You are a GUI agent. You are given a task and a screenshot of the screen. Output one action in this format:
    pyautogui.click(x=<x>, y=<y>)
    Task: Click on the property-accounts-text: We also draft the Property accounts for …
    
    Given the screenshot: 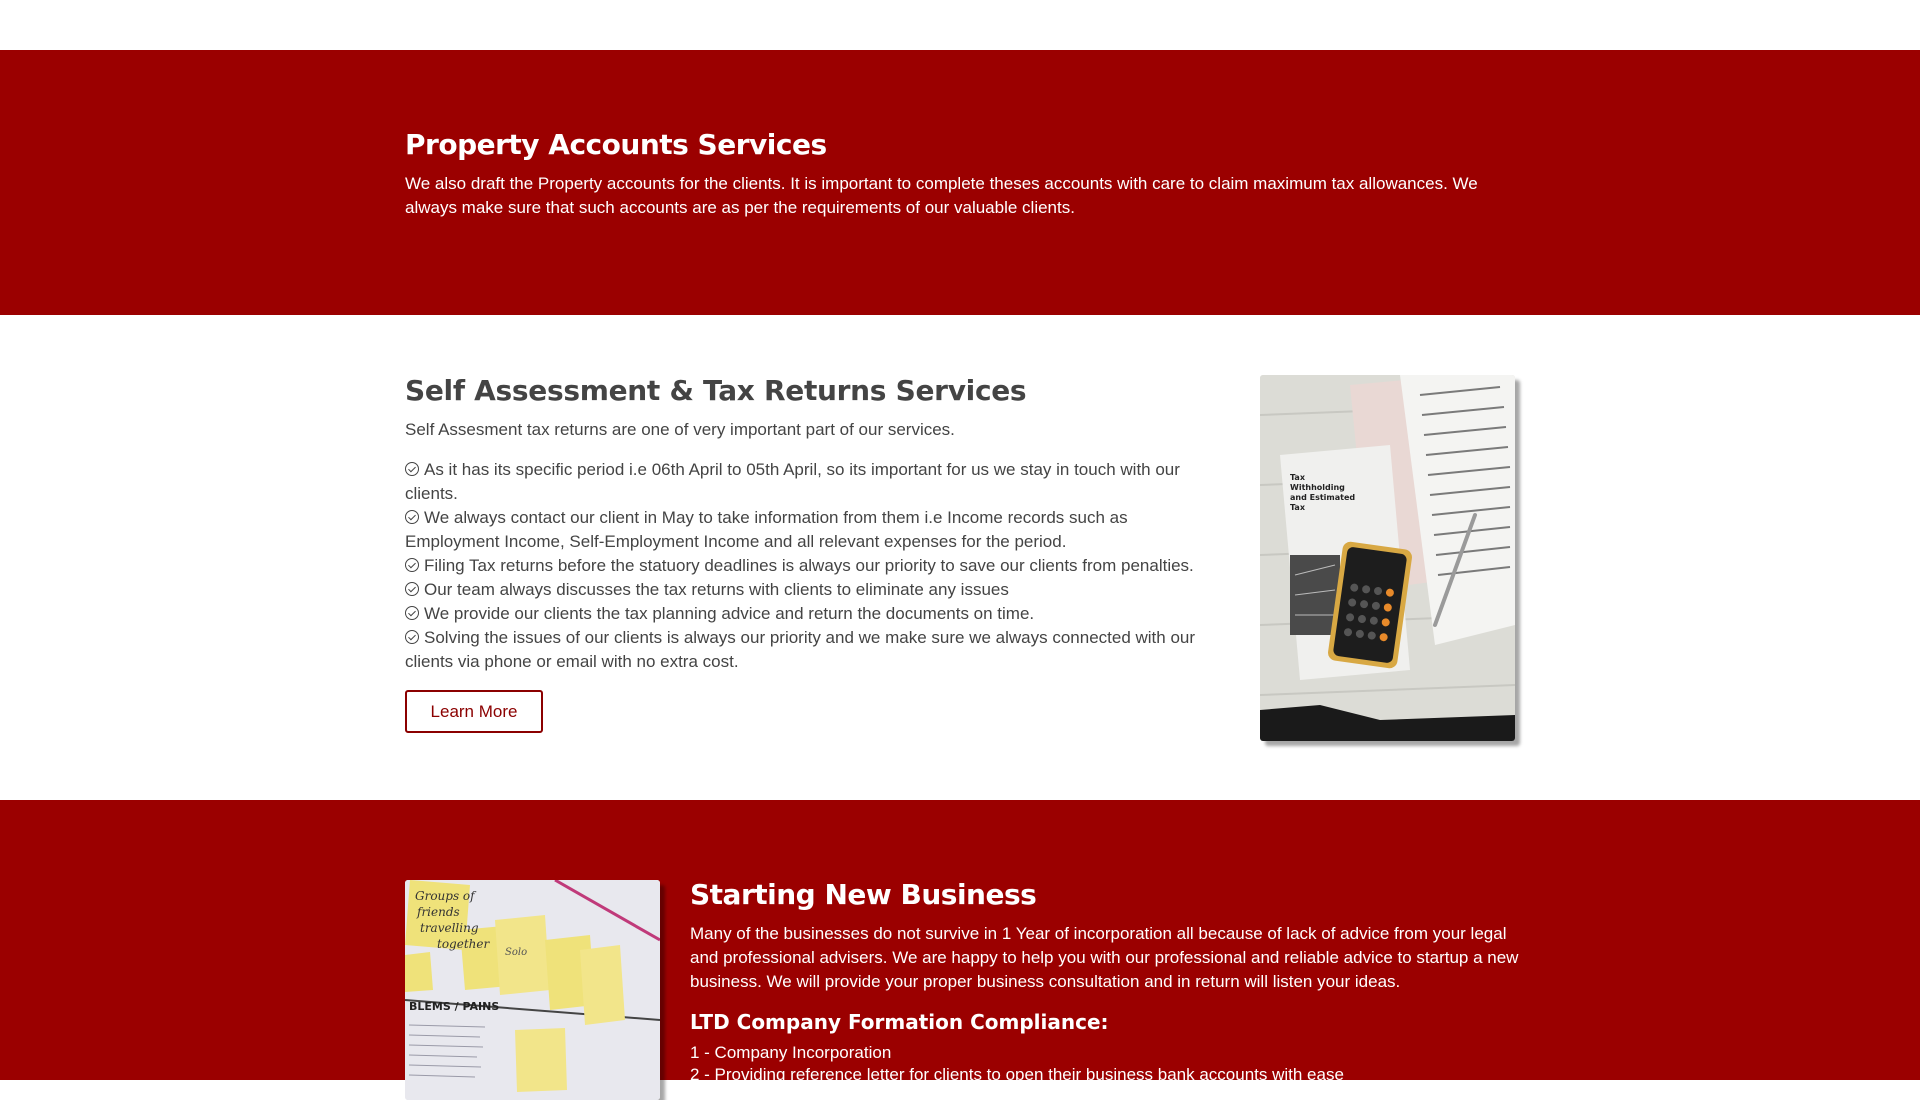 What is the action you would take?
    pyautogui.click(x=941, y=195)
    